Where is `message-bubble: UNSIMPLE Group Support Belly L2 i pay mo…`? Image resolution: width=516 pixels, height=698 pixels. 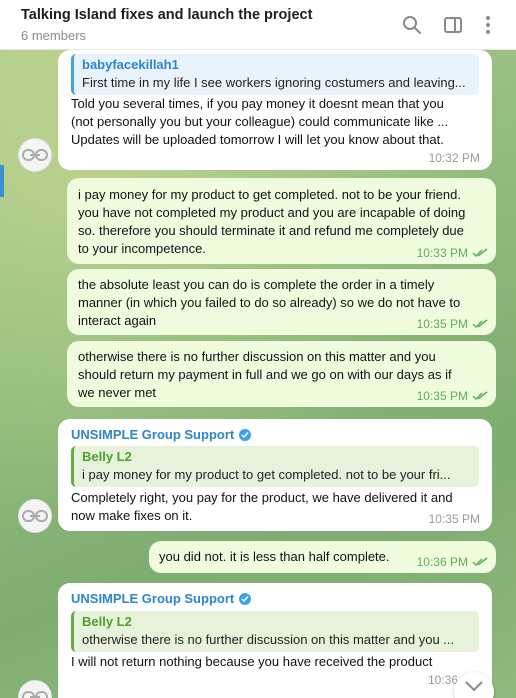 message-bubble: UNSIMPLE Group Support Belly L2 i pay mo… is located at coordinates (275, 475).